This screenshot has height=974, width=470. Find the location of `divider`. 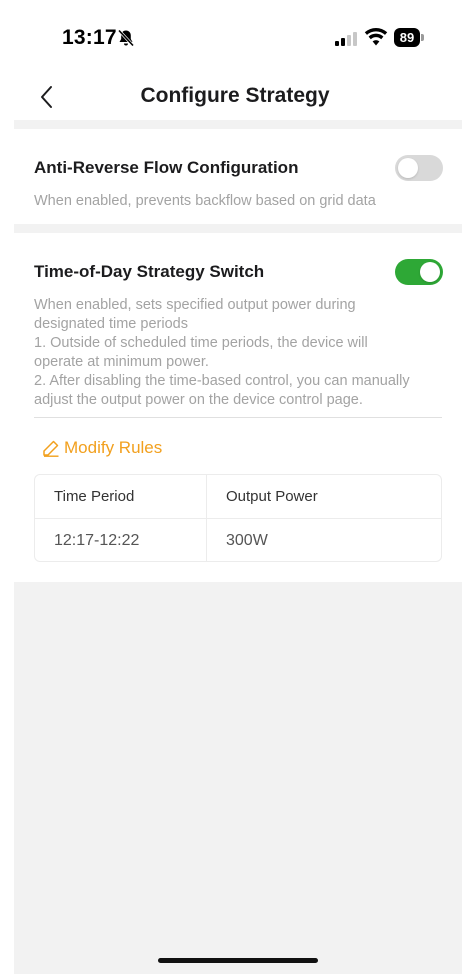

divider is located at coordinates (238, 417).